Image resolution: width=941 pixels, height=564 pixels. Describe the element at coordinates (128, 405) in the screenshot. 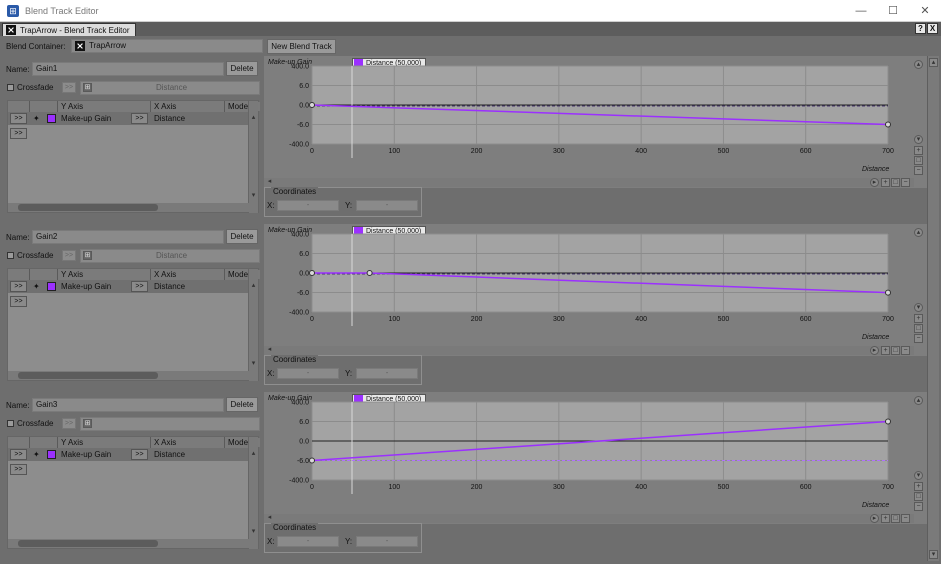

I see `track-name-field: Gain3` at that location.